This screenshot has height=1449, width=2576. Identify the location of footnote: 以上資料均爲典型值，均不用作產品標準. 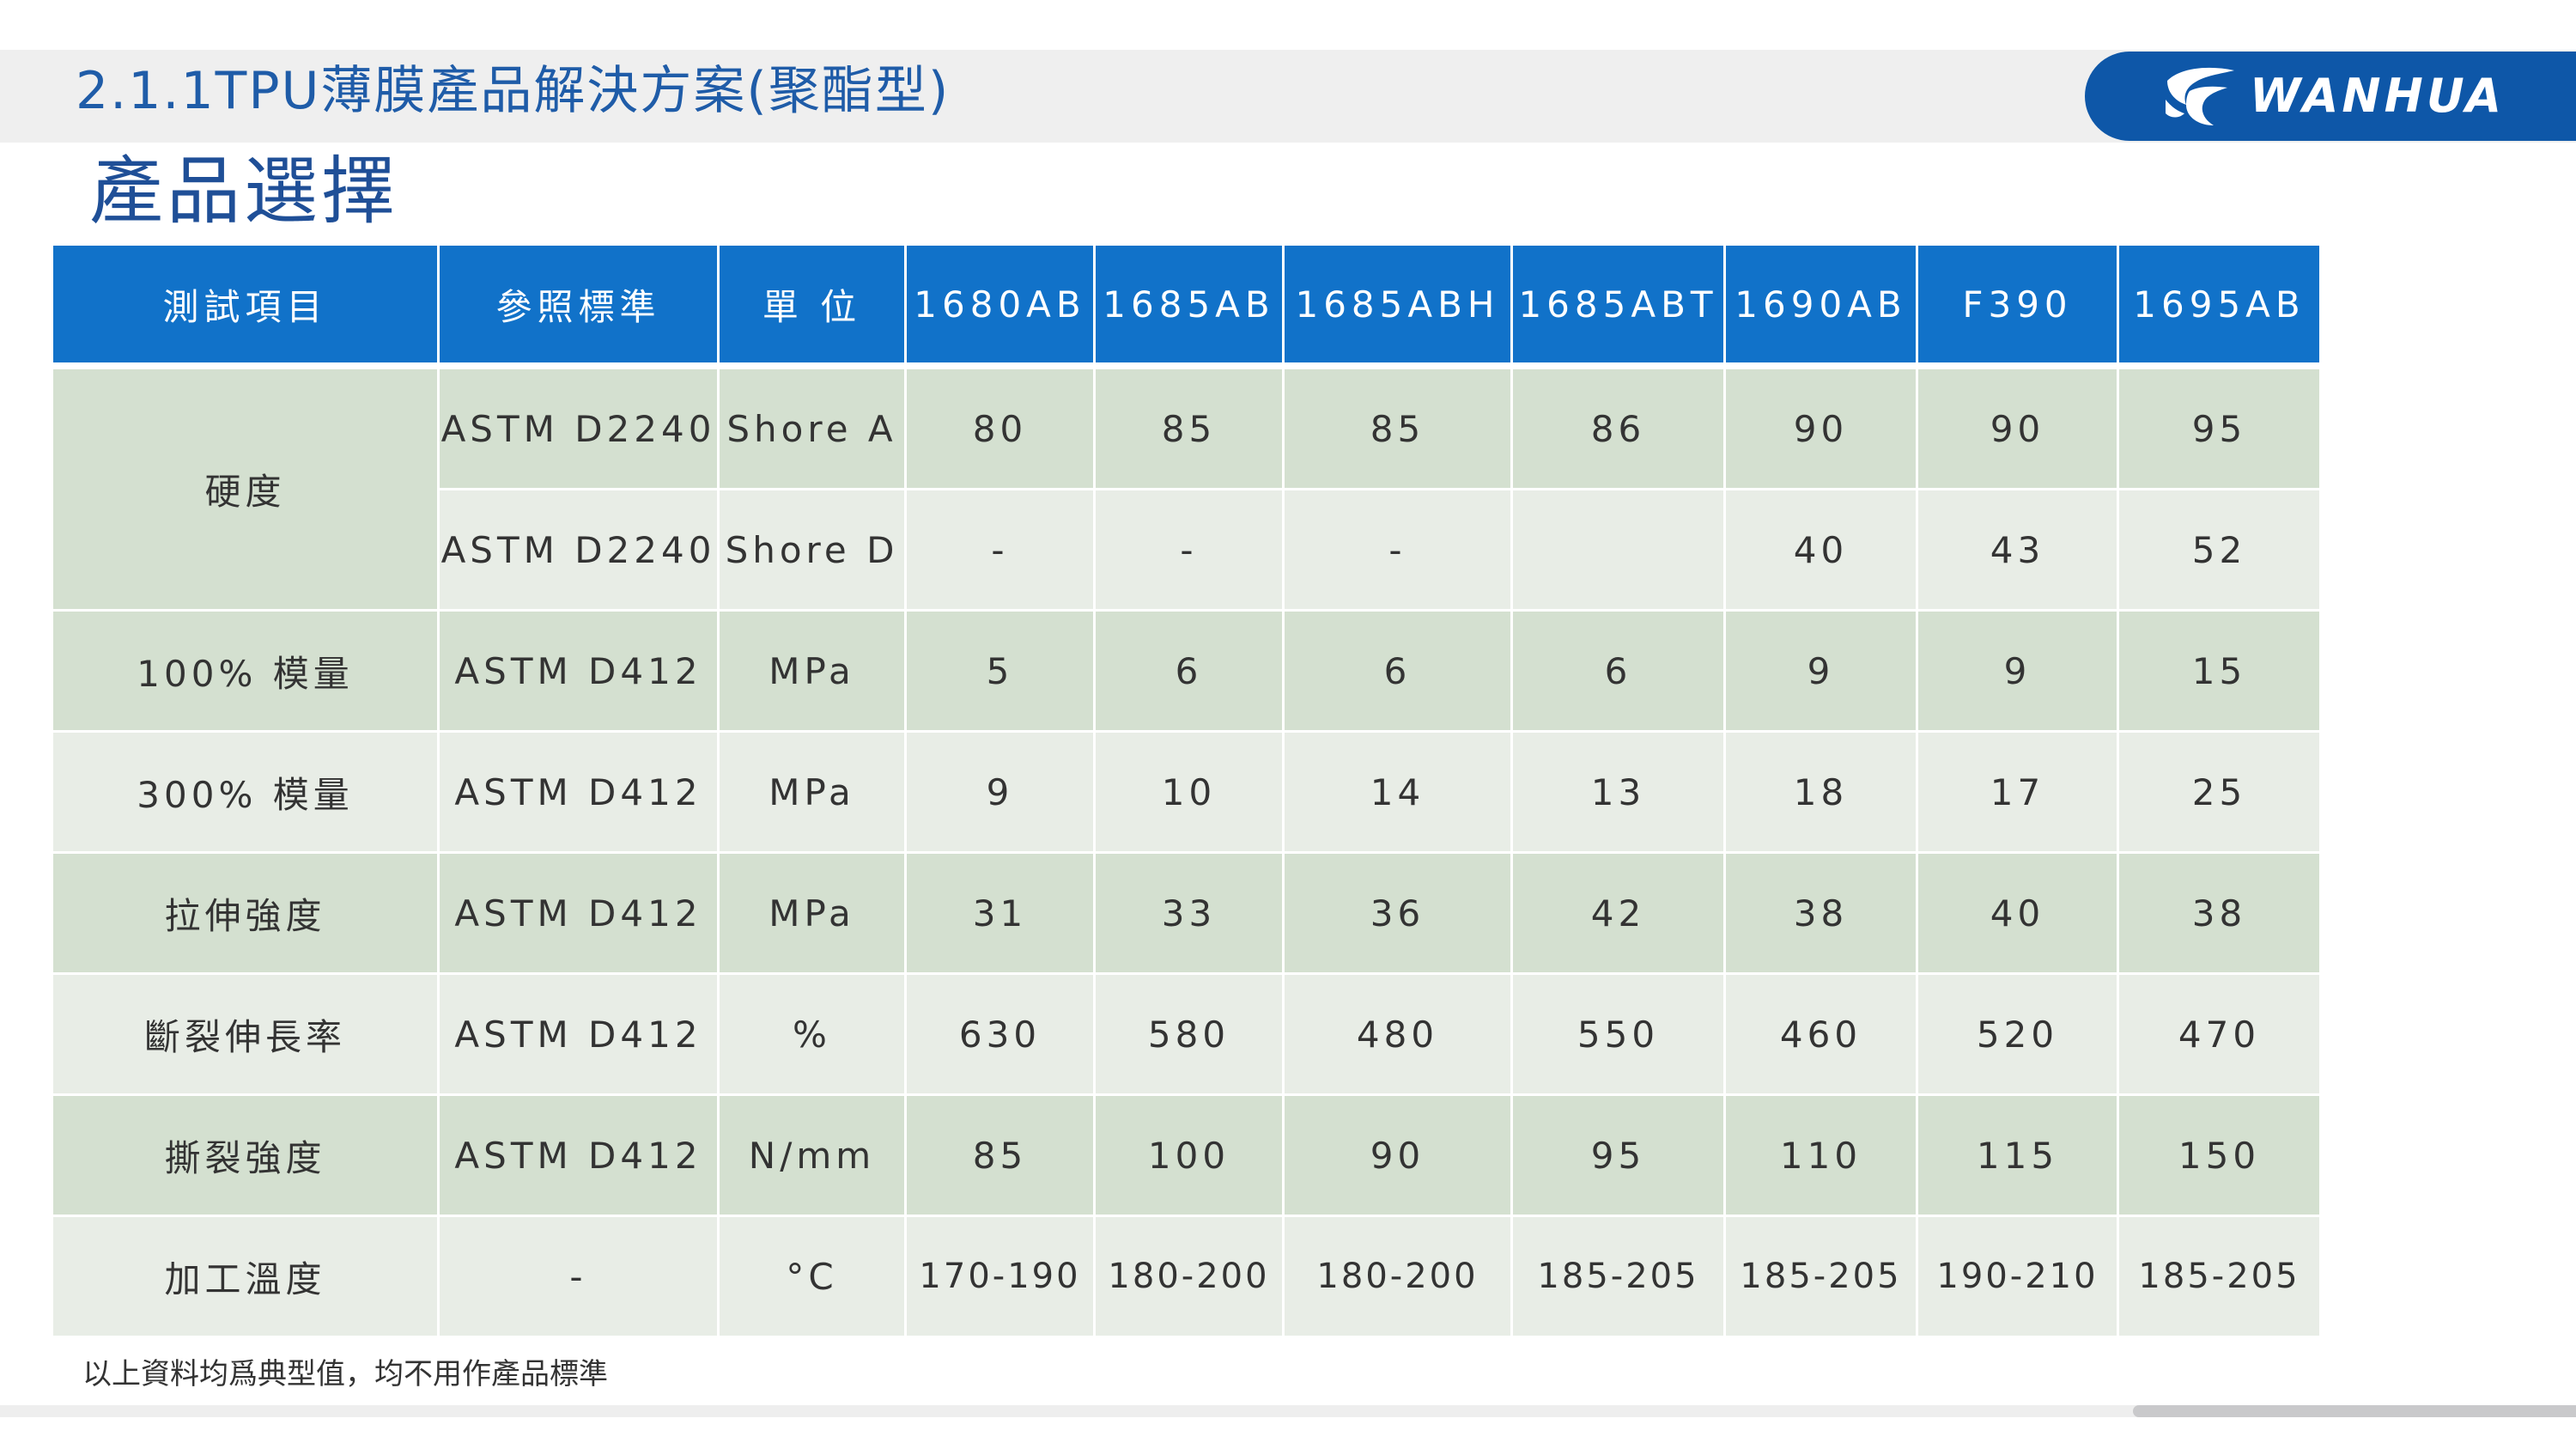
(345, 1374).